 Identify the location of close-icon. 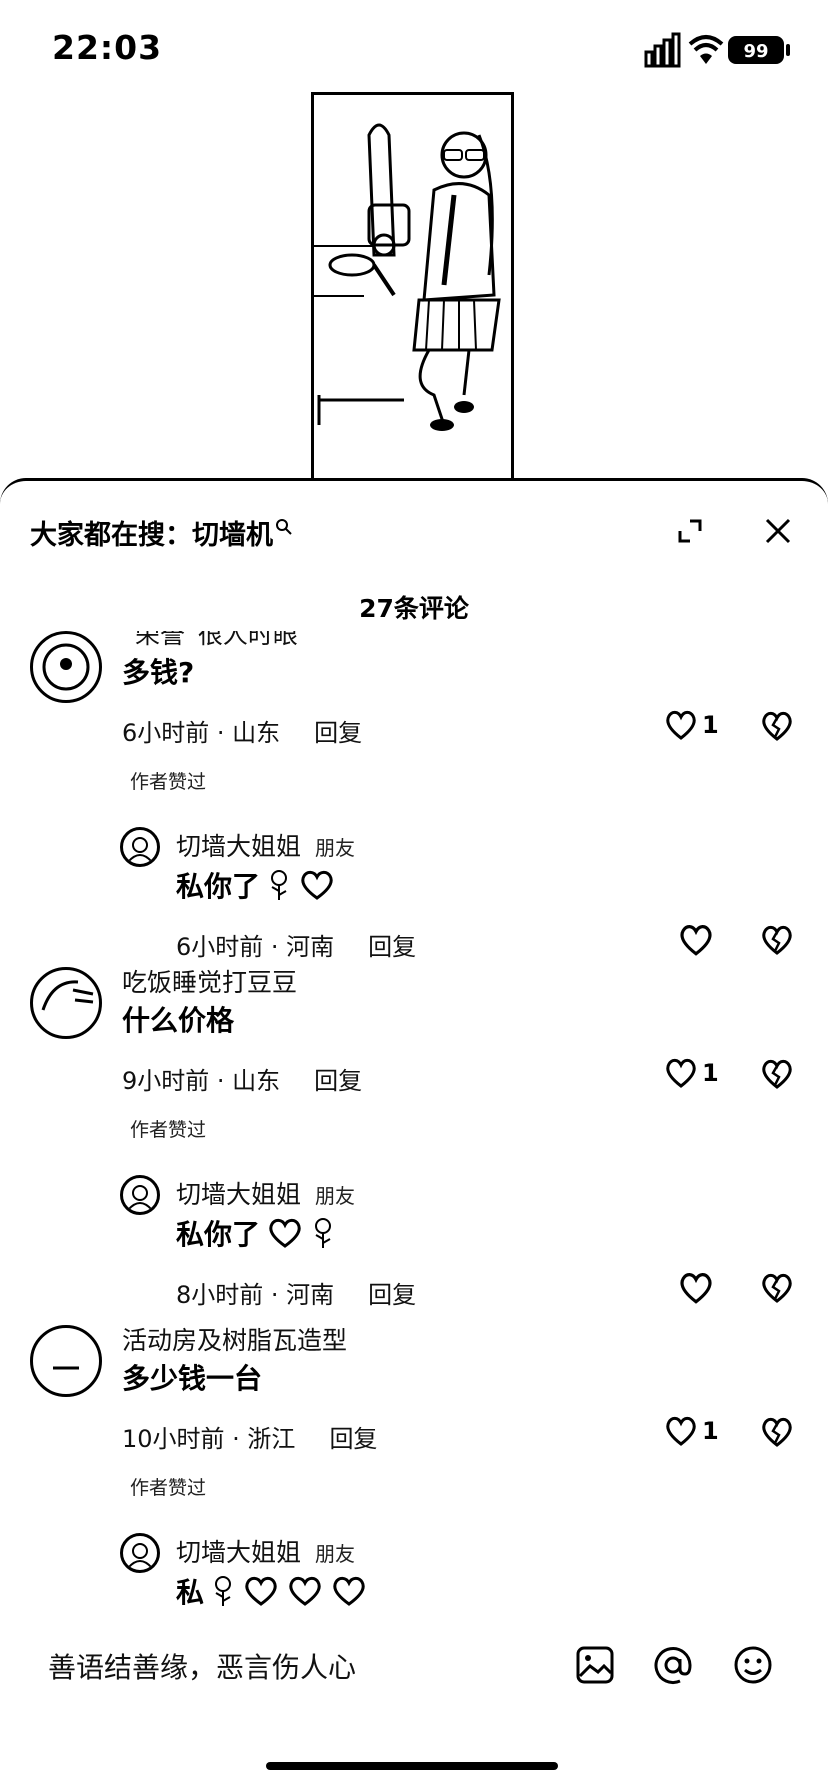
(778, 531).